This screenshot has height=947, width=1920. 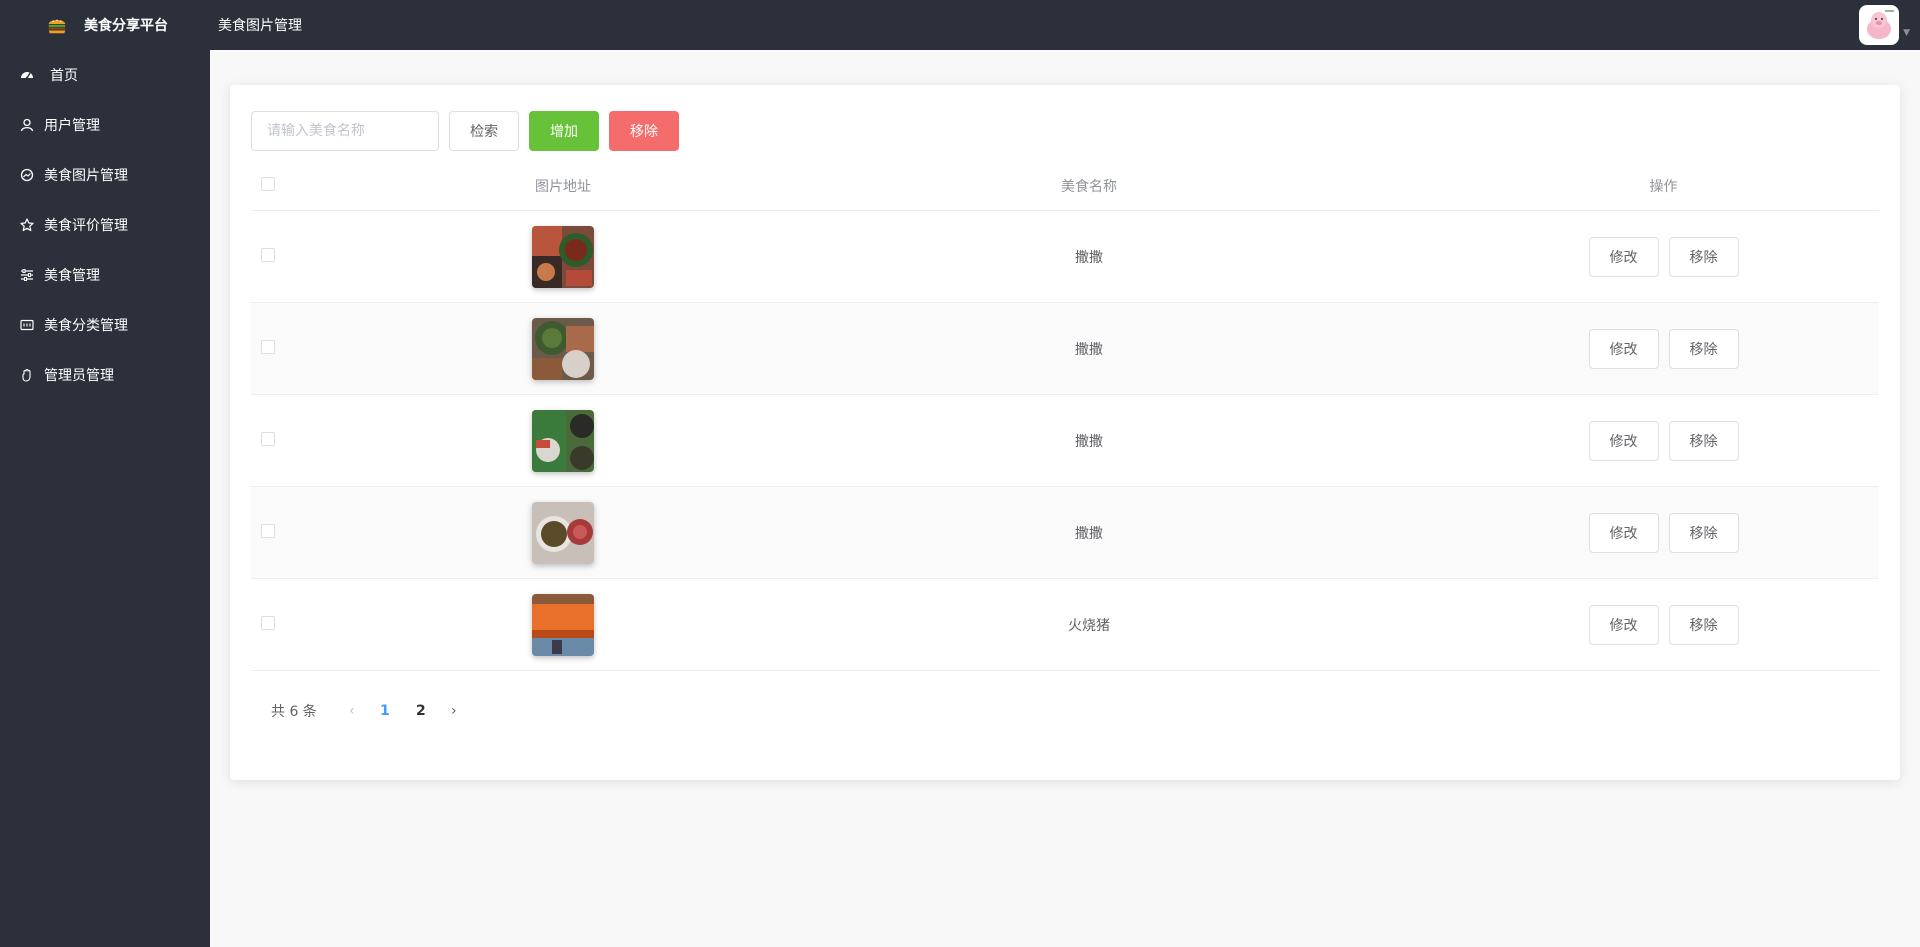 I want to click on picture-icon, so click(x=27, y=175).